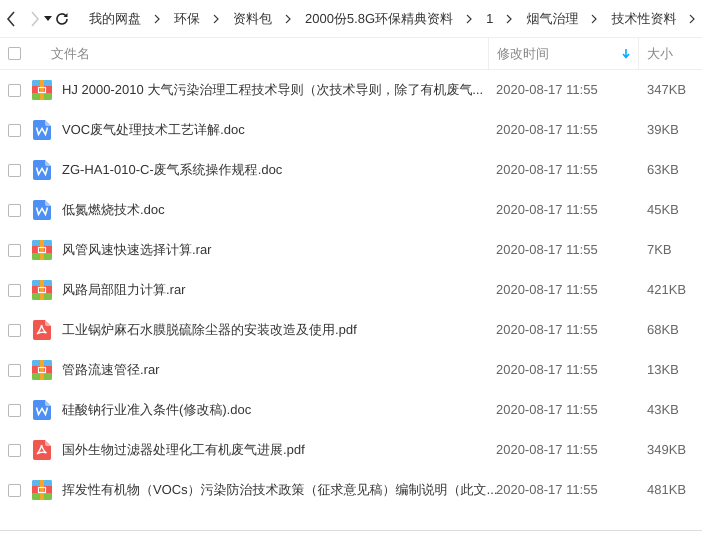  What do you see at coordinates (663, 169) in the screenshot?
I see `file-size: 63KB` at bounding box center [663, 169].